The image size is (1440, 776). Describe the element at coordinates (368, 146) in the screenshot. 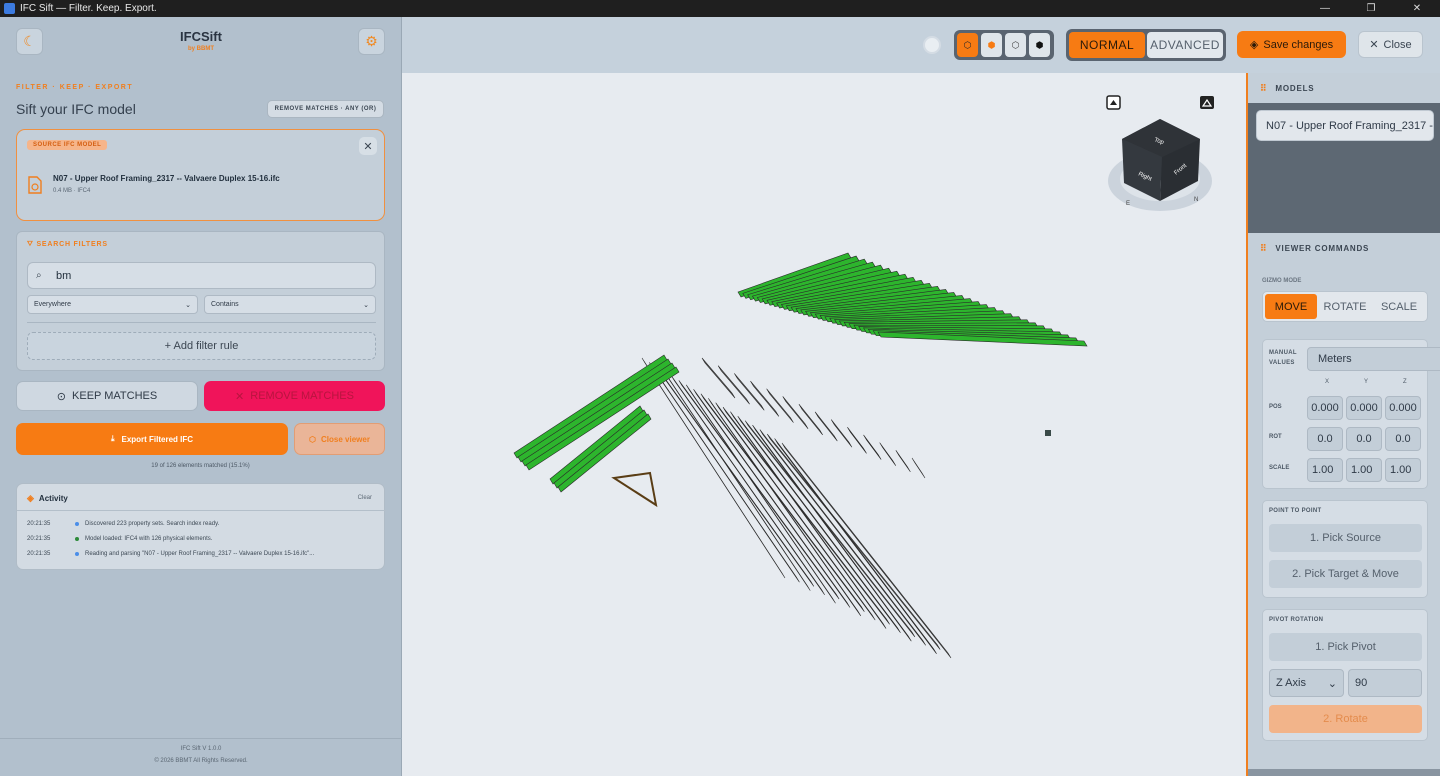

I see `remove-source-button: ✕` at that location.